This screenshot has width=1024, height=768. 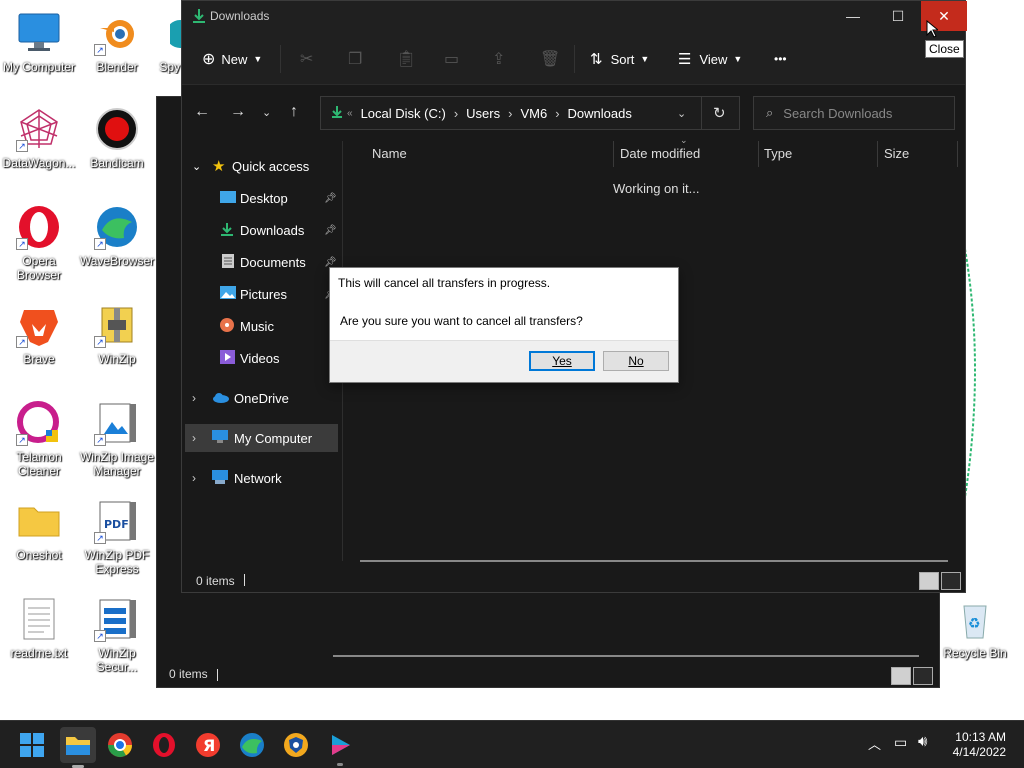 I want to click on sidebar-label: Desktop, so click(x=264, y=198).